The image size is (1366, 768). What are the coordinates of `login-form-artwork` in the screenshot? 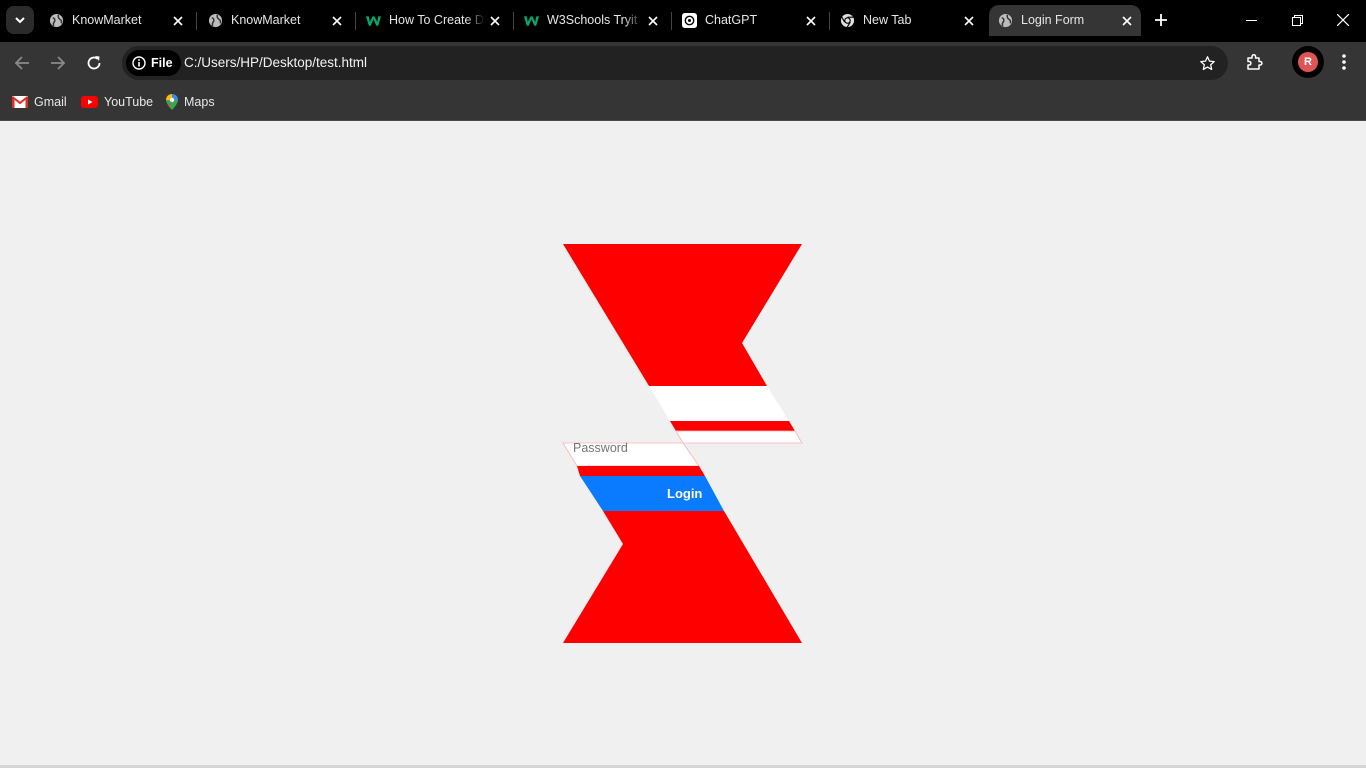 It's located at (682, 443).